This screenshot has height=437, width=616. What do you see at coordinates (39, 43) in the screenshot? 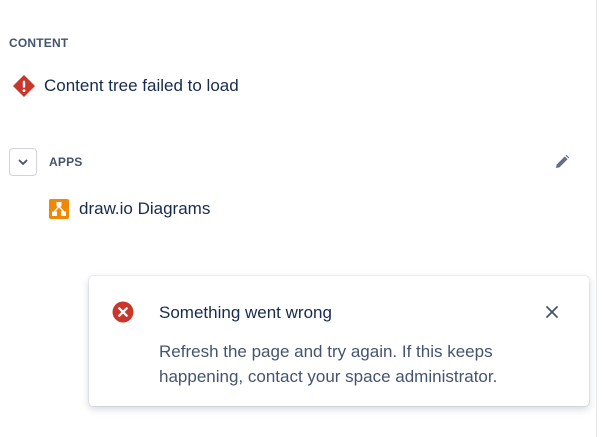
I see `content-section-heading: CONTENT` at bounding box center [39, 43].